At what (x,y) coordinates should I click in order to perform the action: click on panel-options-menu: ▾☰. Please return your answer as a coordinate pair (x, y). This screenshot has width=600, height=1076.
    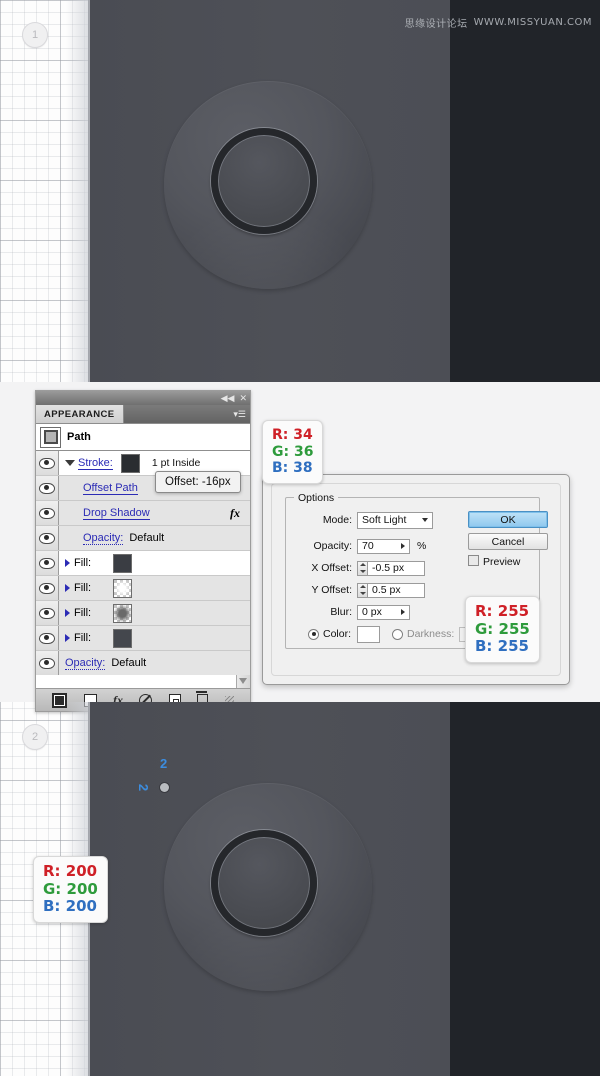
    Looking at the image, I should click on (241, 414).